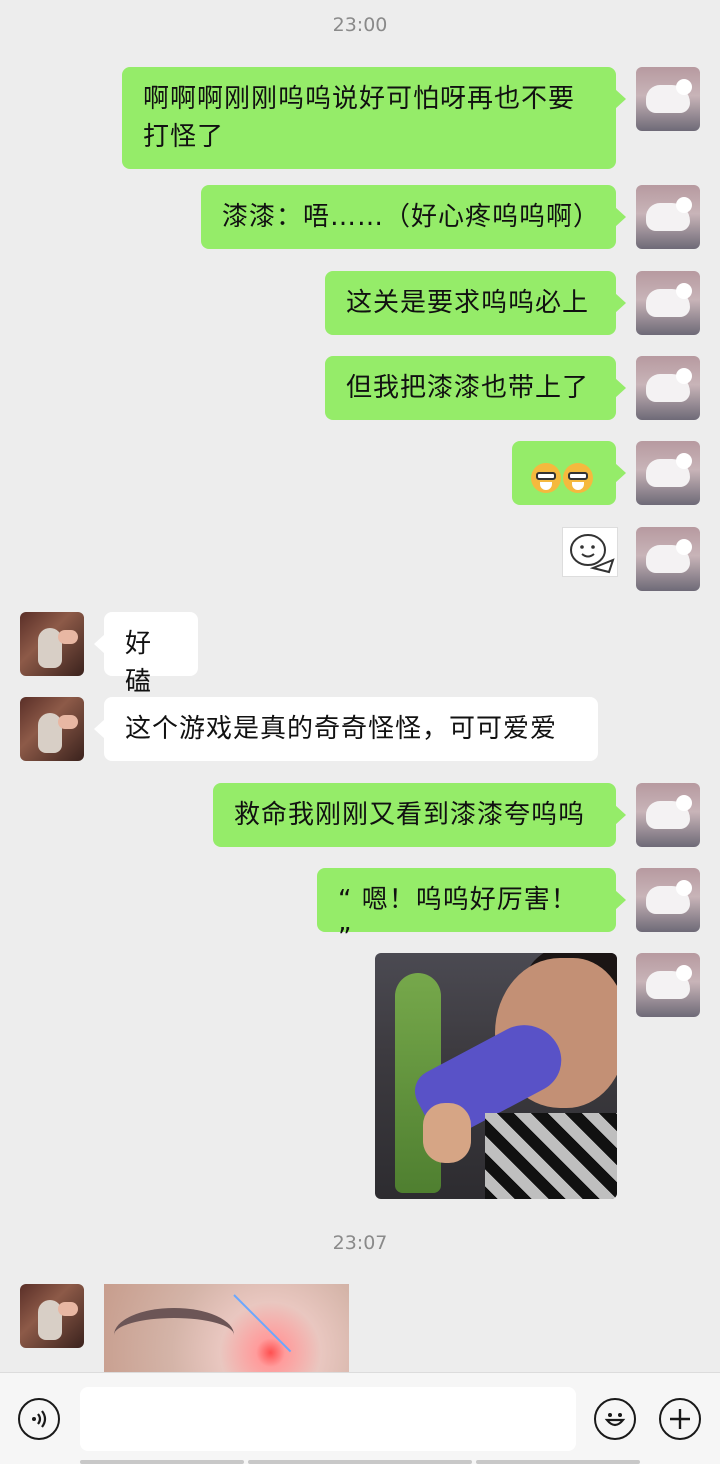 The image size is (720, 1464). Describe the element at coordinates (496, 1076) in the screenshot. I see `woman-biting-shoe-image` at that location.